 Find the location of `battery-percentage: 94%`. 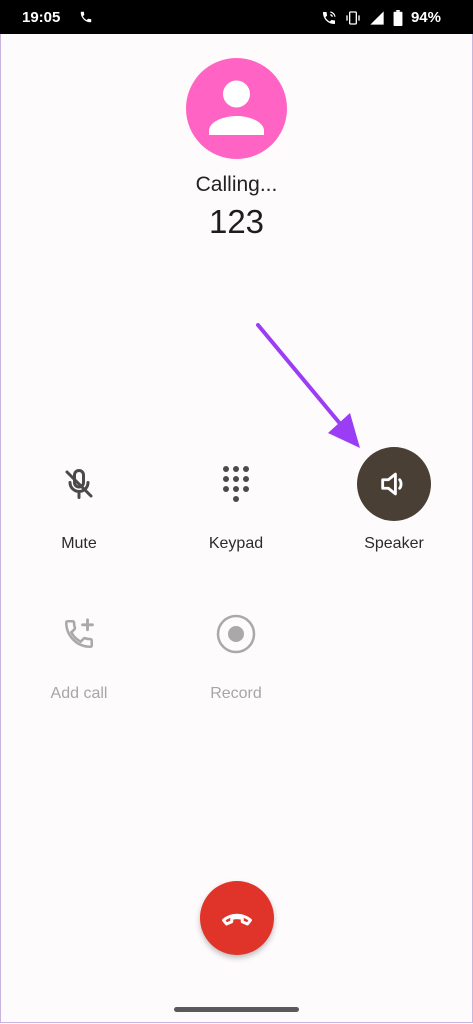

battery-percentage: 94% is located at coordinates (425, 17).